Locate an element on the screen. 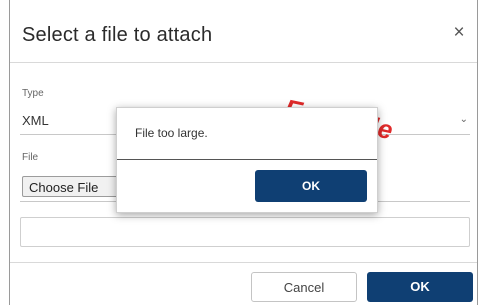  type-label: Type is located at coordinates (33, 93).